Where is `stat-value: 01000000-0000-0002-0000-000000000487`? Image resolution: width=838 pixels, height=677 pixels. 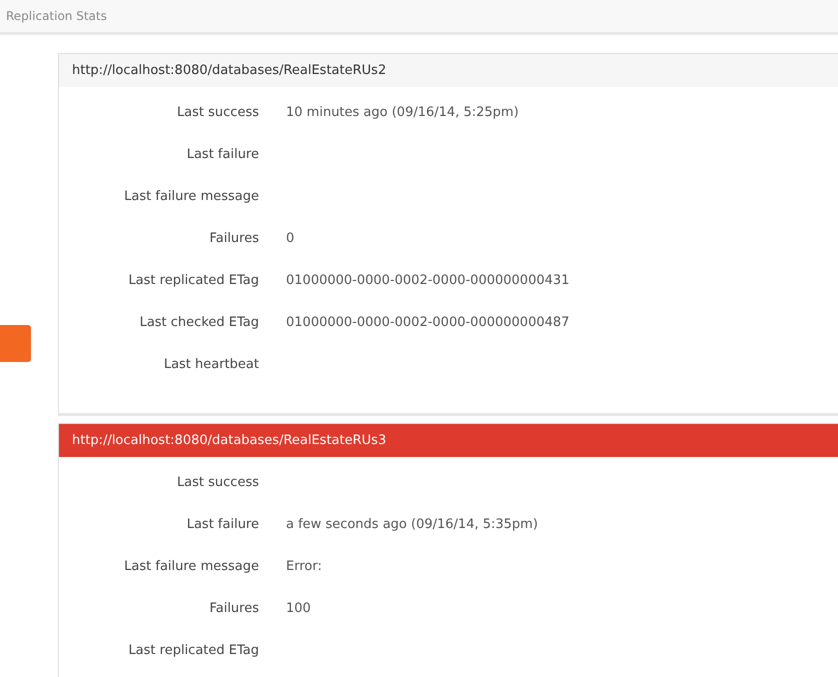 stat-value: 01000000-0000-0002-0000-000000000487 is located at coordinates (428, 322).